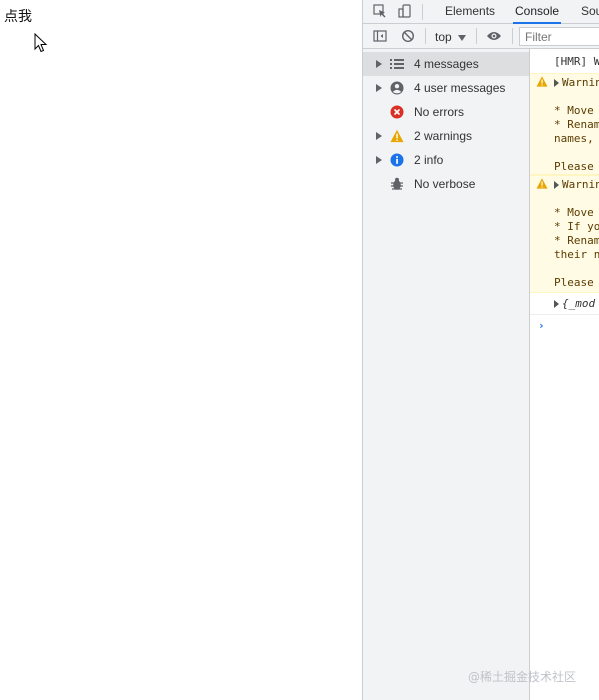  Describe the element at coordinates (422, 12) in the screenshot. I see `tabbar-divider` at that location.